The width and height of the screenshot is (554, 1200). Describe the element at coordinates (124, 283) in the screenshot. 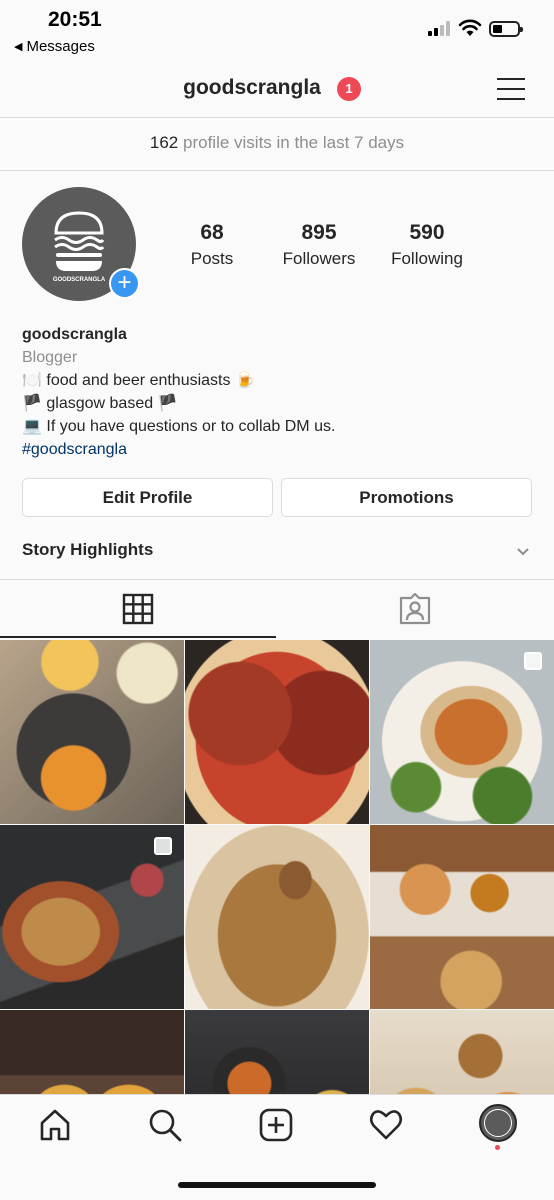

I see `add-story-button: +` at that location.